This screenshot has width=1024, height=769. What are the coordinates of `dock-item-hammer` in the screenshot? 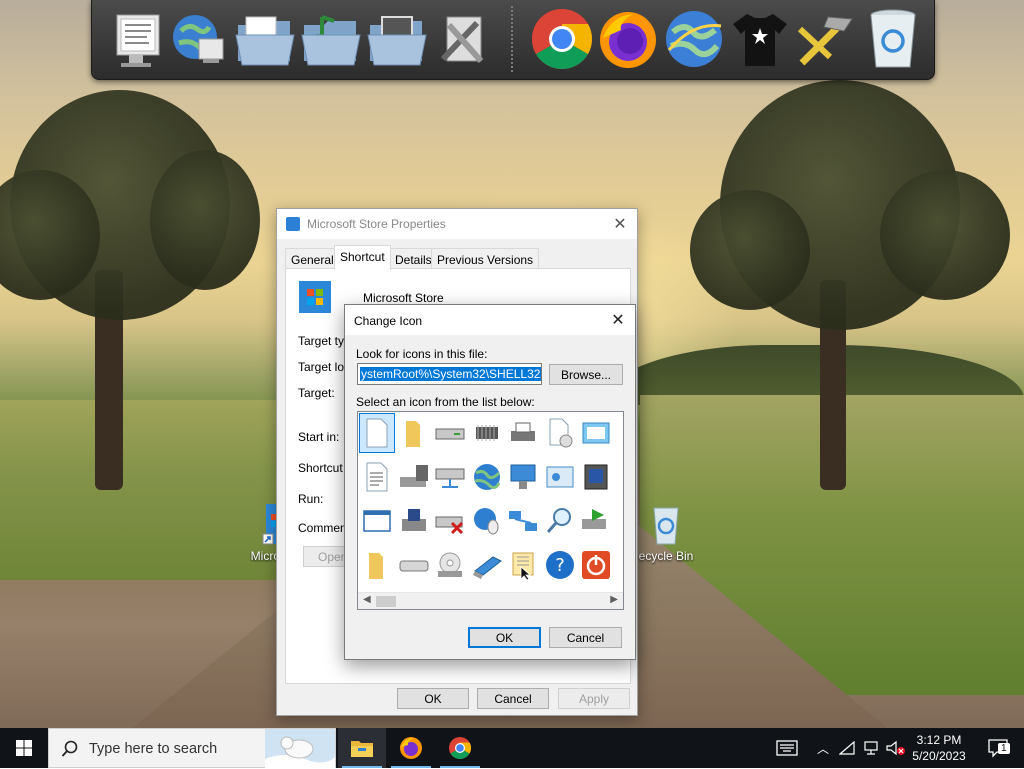 It's located at (826, 39).